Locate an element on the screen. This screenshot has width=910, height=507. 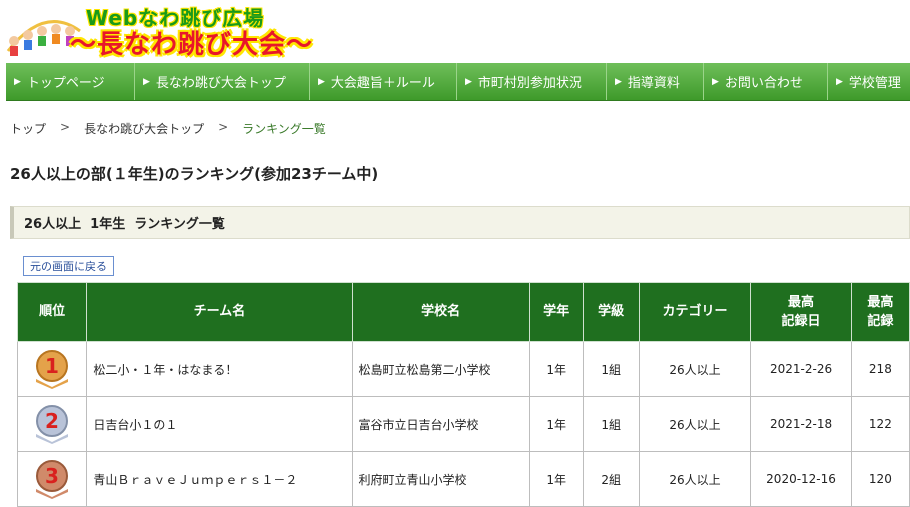
breadcrumb-tournament-top: 長なわ跳び大会トップ is located at coordinates (144, 128).